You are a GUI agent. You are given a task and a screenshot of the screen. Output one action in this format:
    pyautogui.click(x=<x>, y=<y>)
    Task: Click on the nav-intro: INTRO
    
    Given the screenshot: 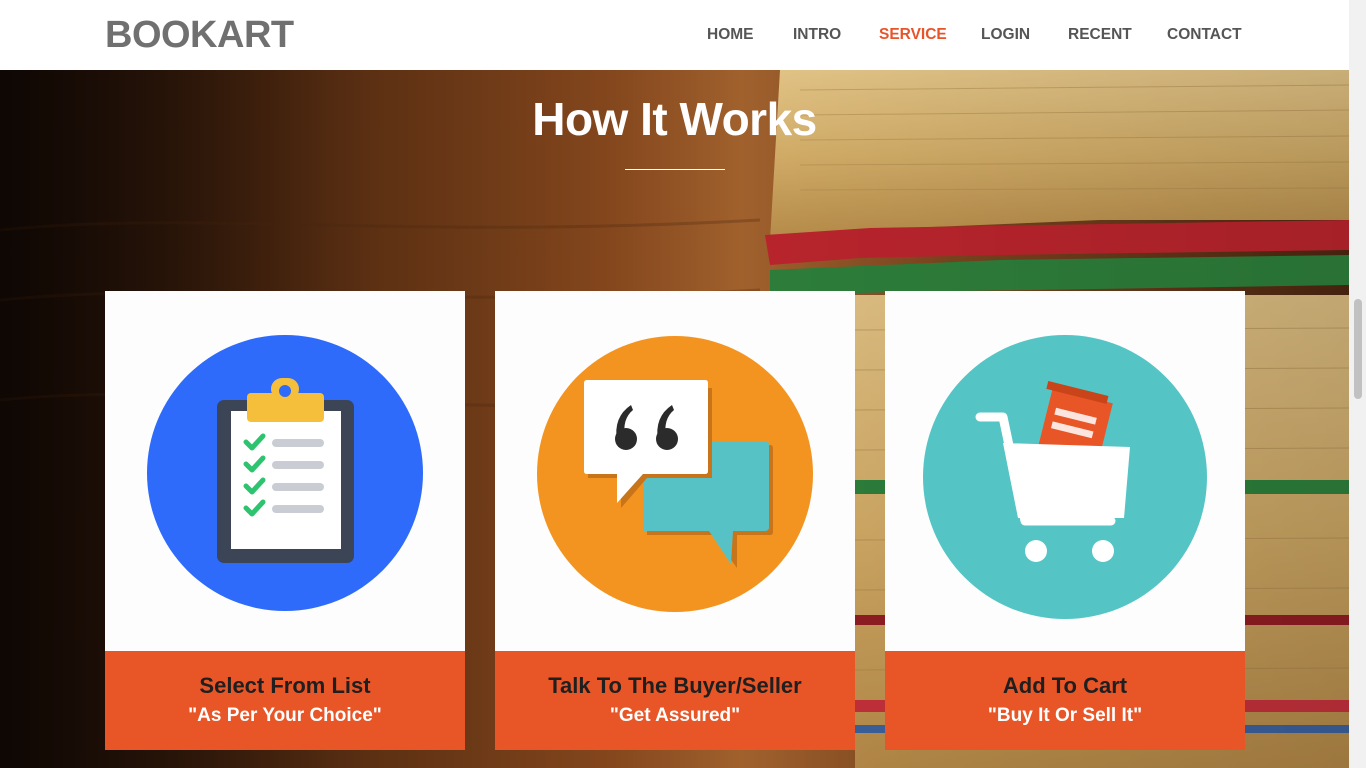 What is the action you would take?
    pyautogui.click(x=817, y=35)
    